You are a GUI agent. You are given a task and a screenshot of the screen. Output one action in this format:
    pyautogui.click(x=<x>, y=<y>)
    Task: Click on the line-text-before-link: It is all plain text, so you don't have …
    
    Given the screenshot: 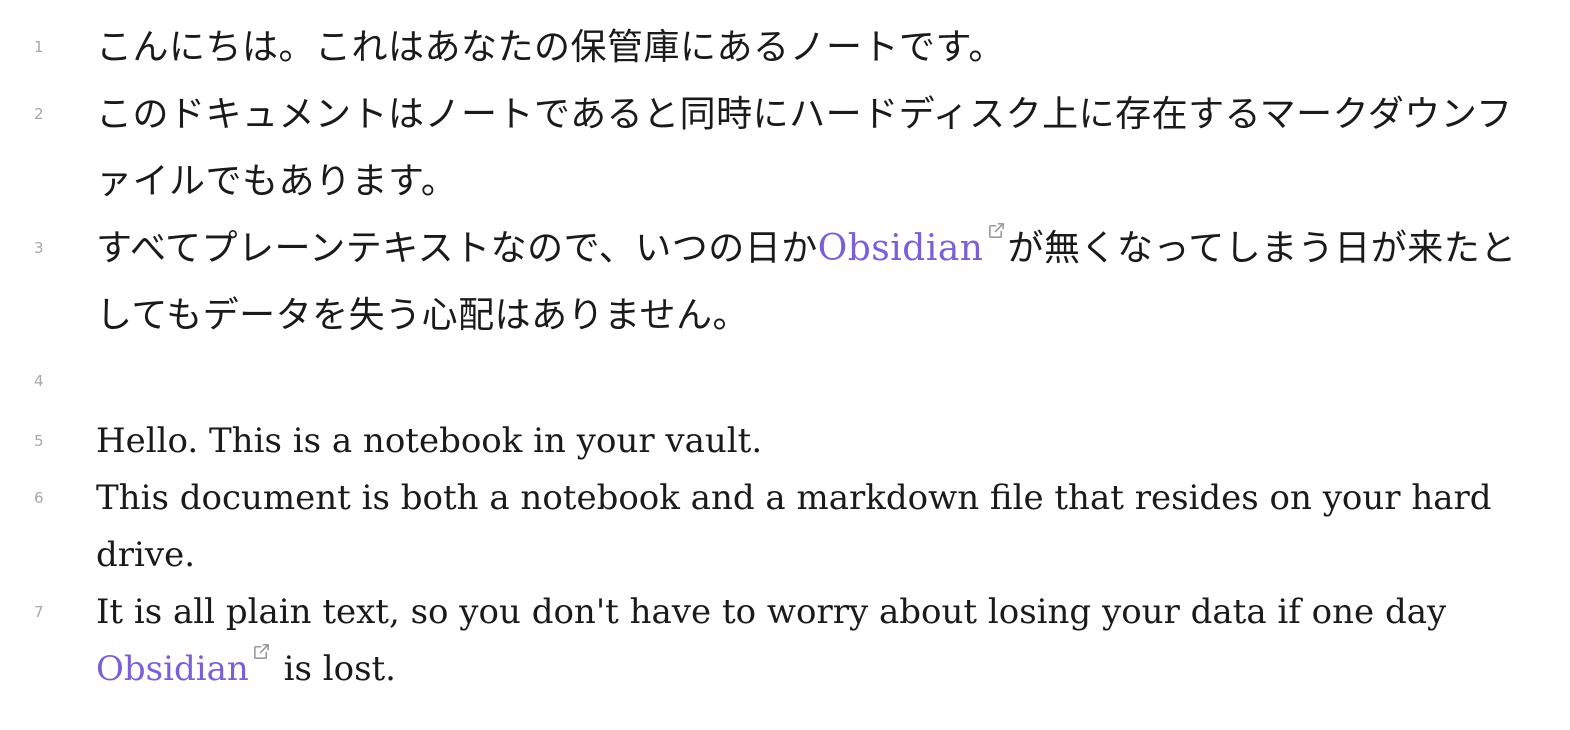 What is the action you would take?
    pyautogui.click(x=771, y=612)
    